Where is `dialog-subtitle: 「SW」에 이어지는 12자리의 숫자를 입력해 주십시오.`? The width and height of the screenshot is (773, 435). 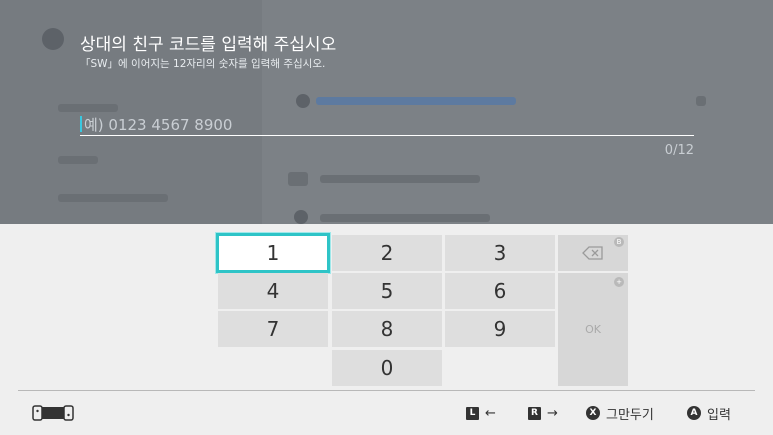 dialog-subtitle: 「SW」에 이어지는 12자리의 숫자를 입력해 주십시오. is located at coordinates (203, 64).